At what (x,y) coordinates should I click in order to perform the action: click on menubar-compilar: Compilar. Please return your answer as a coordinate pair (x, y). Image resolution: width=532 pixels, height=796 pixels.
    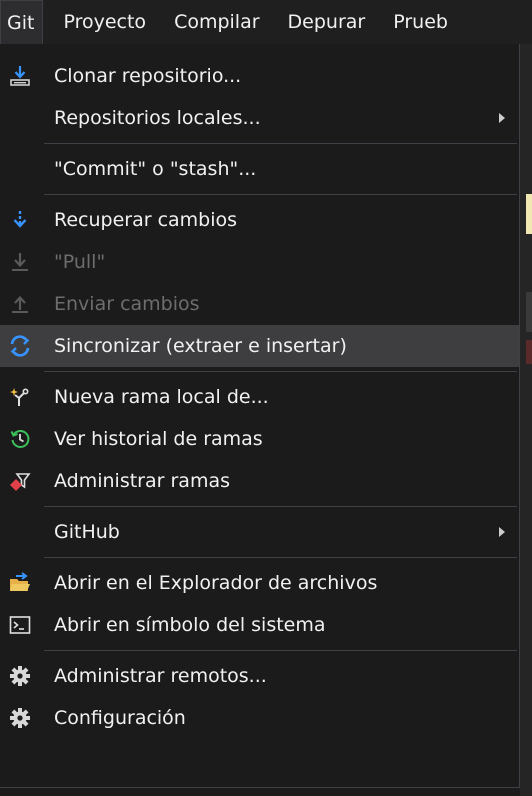
    Looking at the image, I should click on (212, 22).